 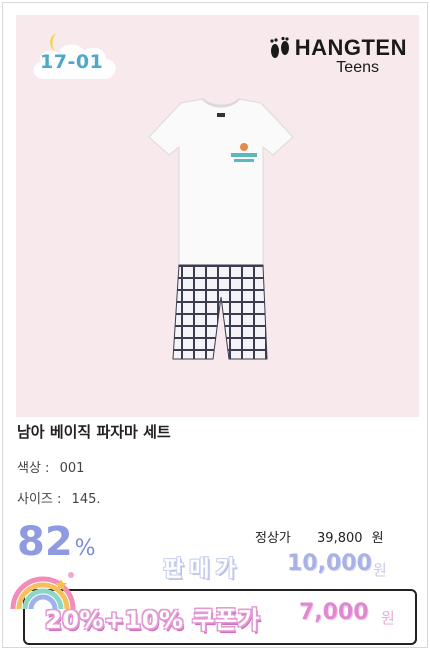 I want to click on discount-number: 82, so click(x=45, y=542).